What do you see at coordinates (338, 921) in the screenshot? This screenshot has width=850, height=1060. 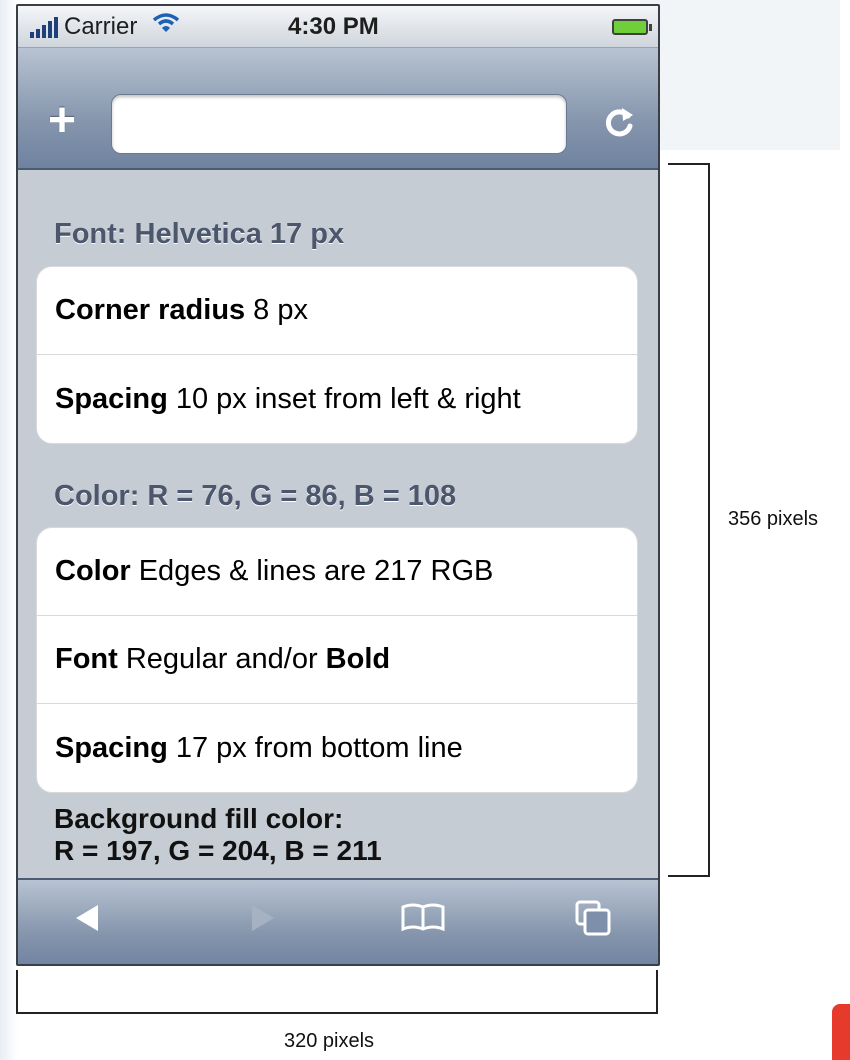 I see `browser-toolbar` at bounding box center [338, 921].